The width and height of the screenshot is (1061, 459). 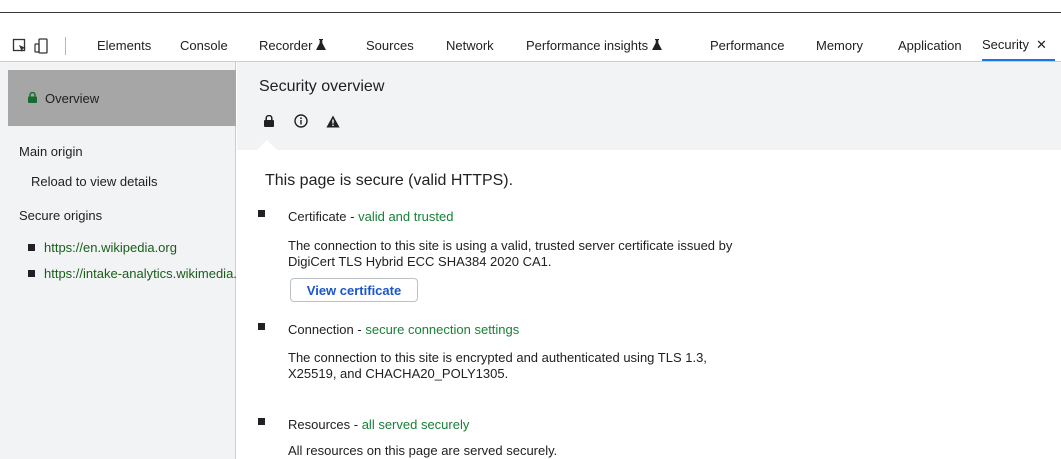 What do you see at coordinates (122, 98) in the screenshot?
I see `sidebar-item-overview: Overview` at bounding box center [122, 98].